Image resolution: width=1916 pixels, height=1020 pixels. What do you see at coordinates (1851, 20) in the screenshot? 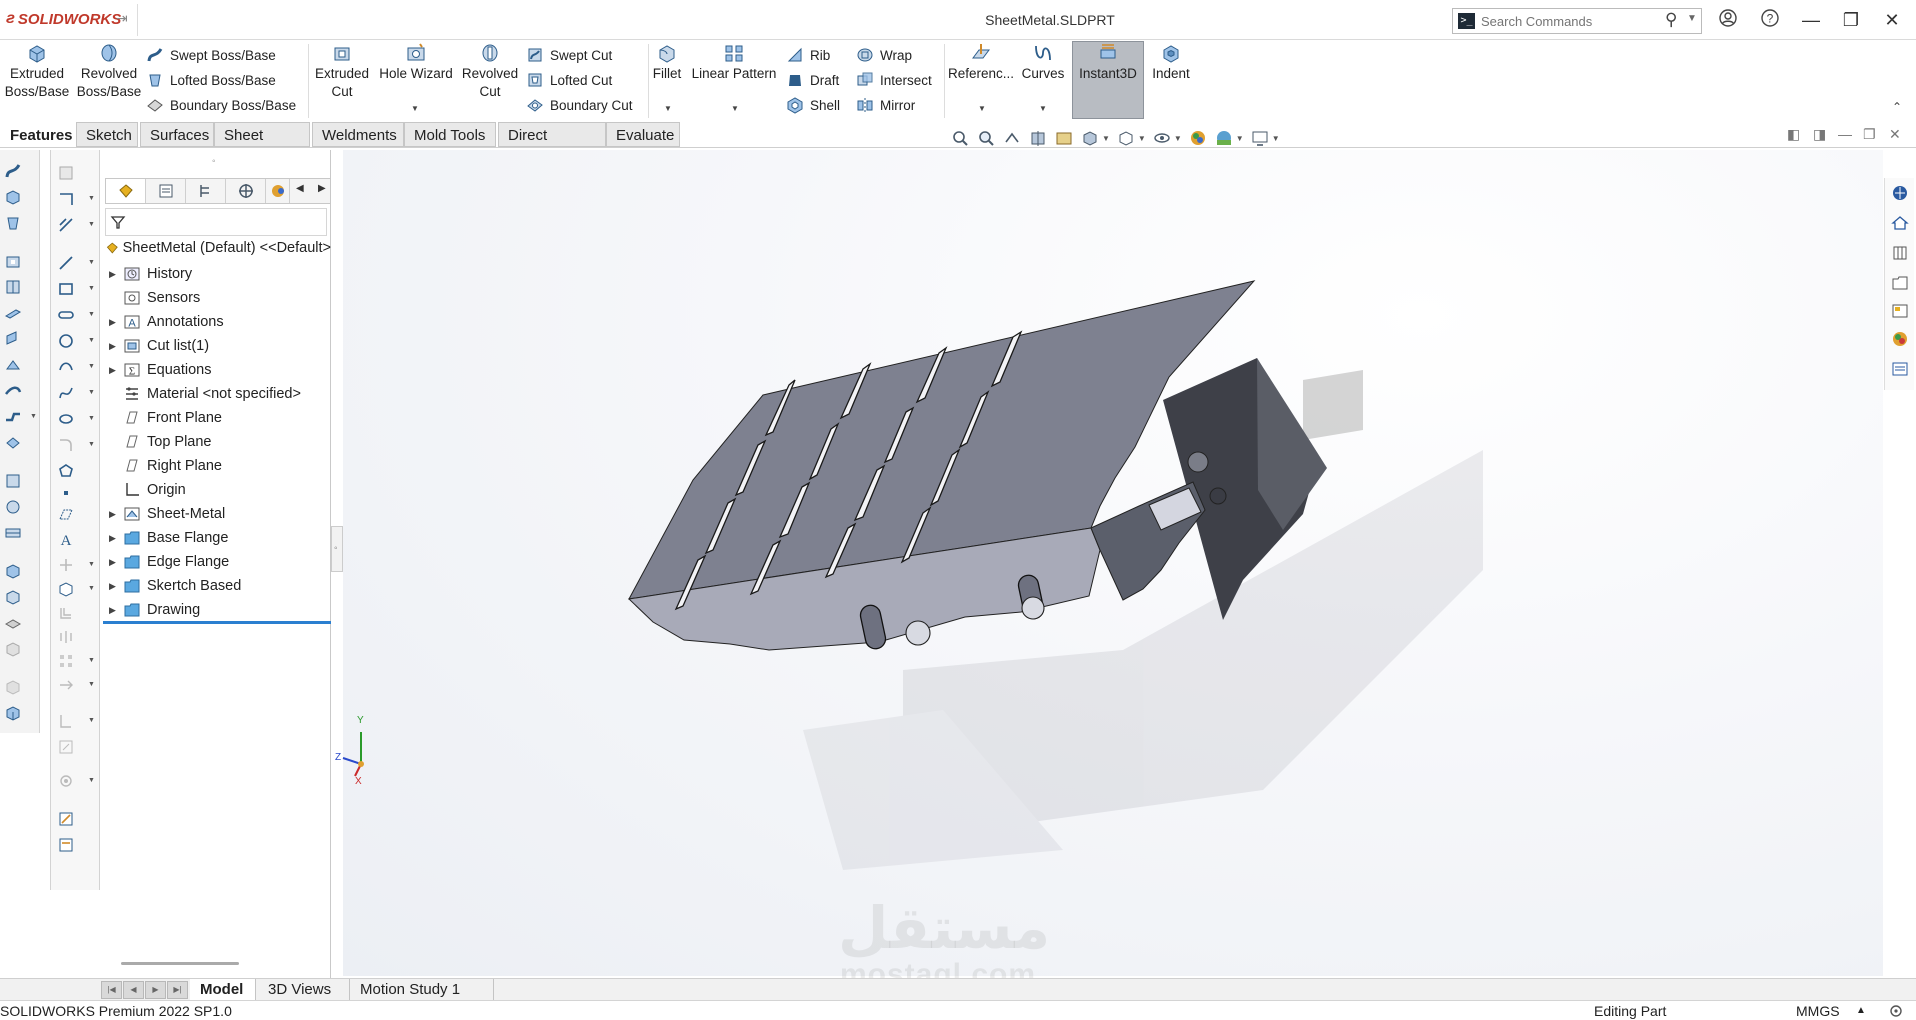
I see `restore-window-button: ❐` at bounding box center [1851, 20].